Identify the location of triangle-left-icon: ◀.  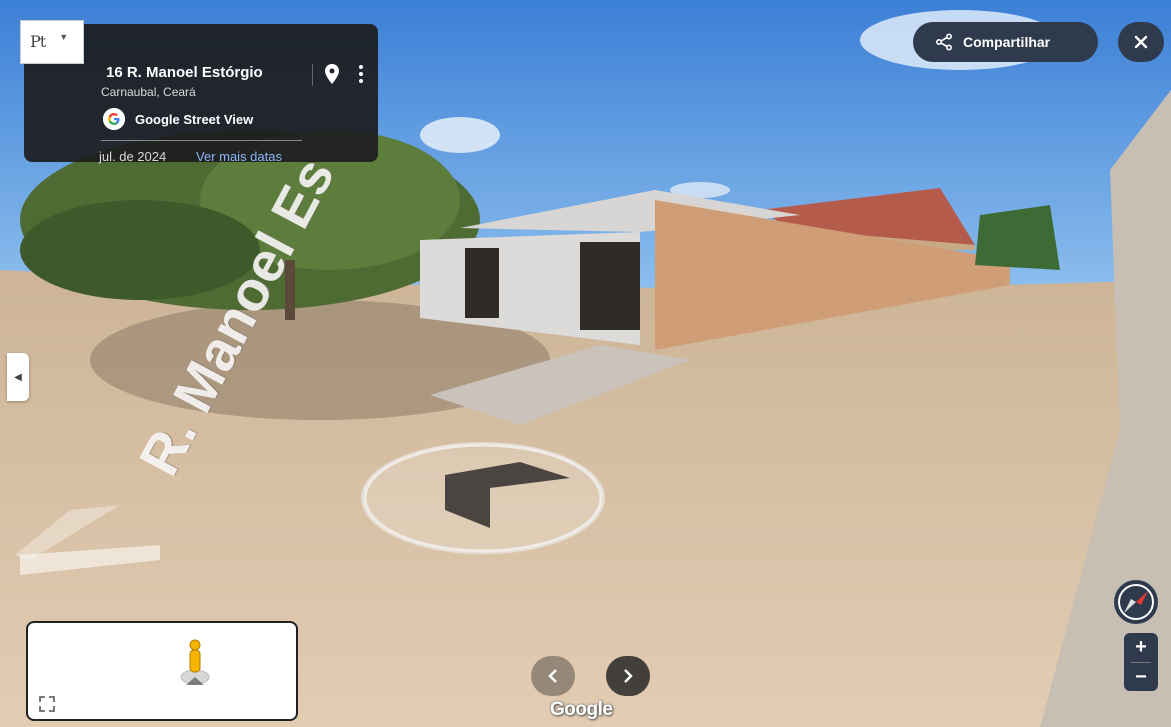
(18, 377).